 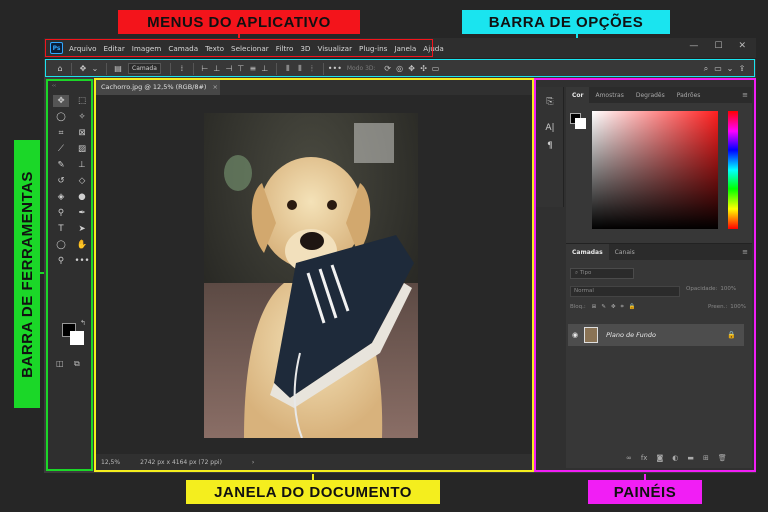 I want to click on callout-tools-text: BARRA DE FERRAMENTAS, so click(x=27, y=274).